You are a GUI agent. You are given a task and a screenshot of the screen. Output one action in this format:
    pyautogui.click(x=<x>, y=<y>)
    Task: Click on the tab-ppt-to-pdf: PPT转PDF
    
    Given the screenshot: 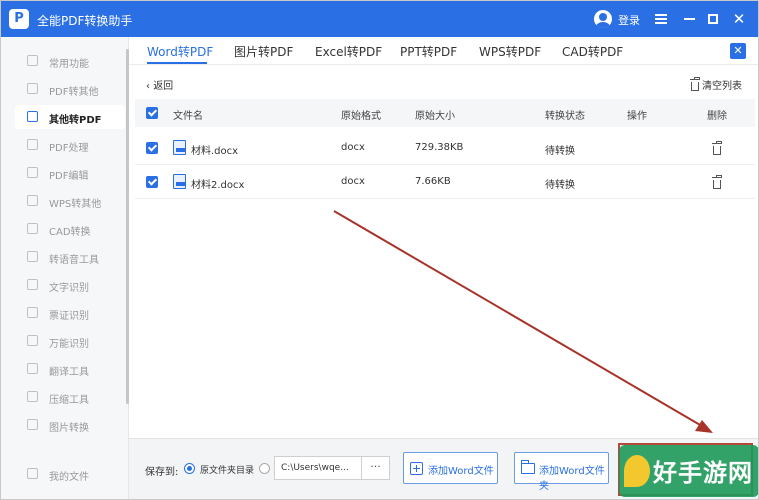 What is the action you would take?
    pyautogui.click(x=428, y=51)
    